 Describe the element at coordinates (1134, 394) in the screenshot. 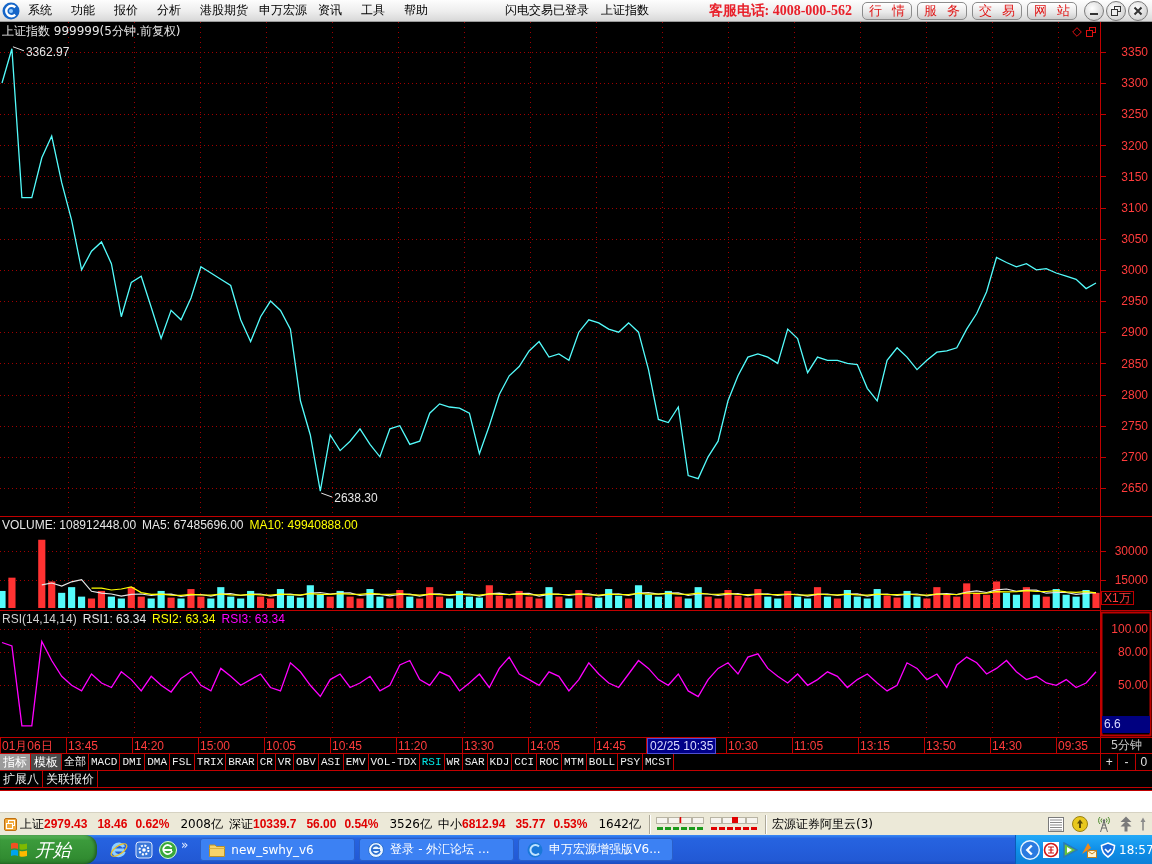

I see `axis-label: 2800` at that location.